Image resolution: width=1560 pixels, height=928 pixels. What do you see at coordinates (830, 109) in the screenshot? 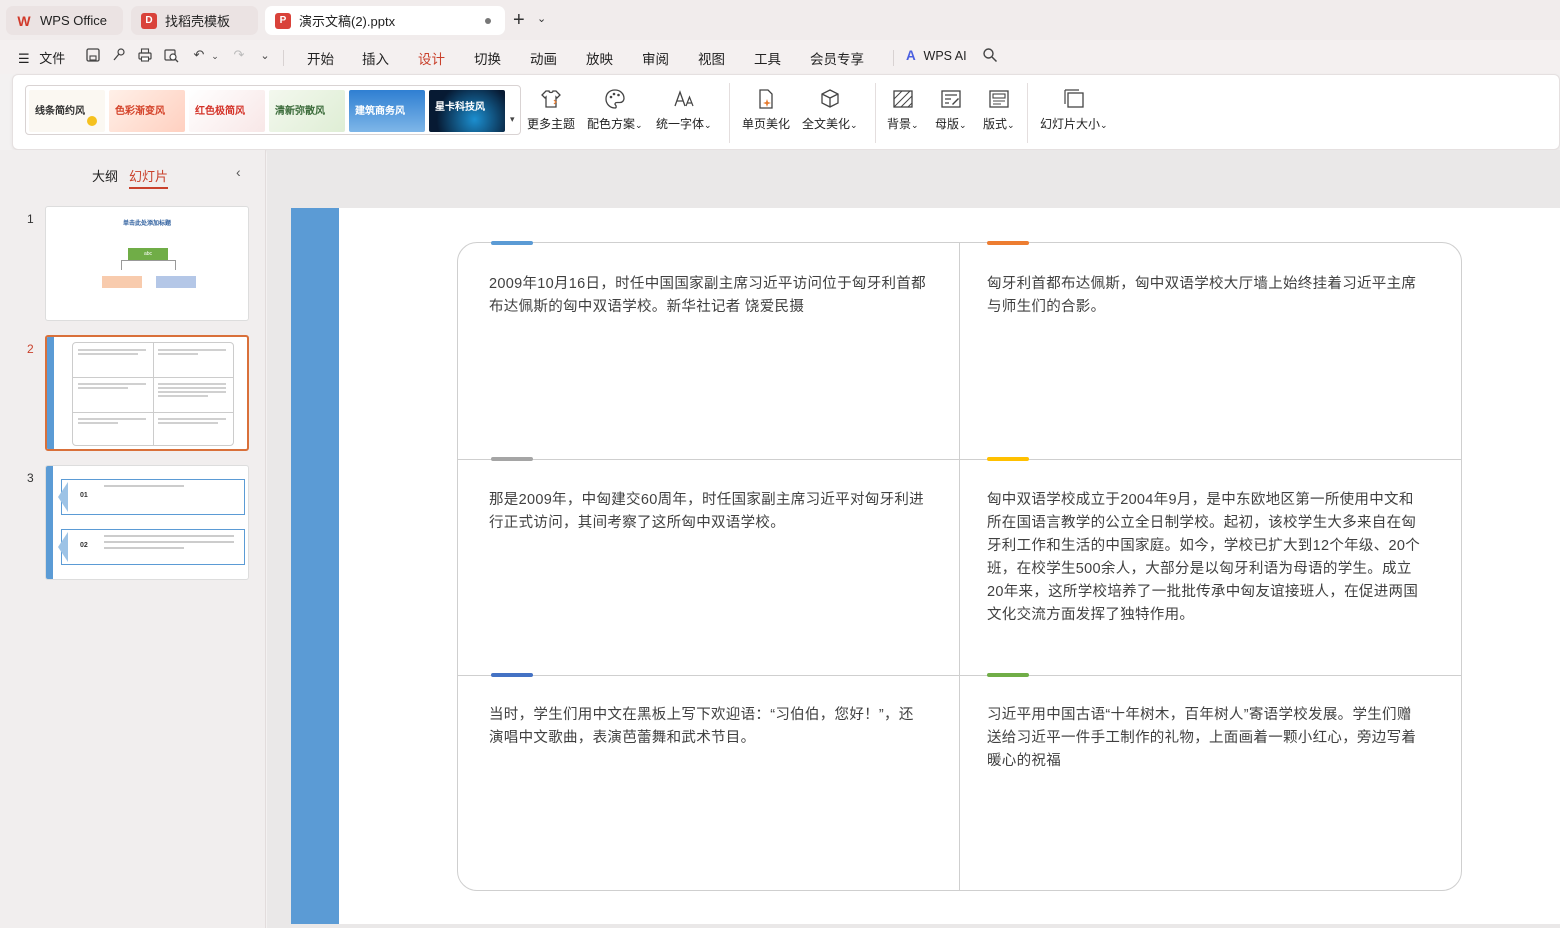
I see `full-text-beautify-button: 全文美化⌄` at bounding box center [830, 109].